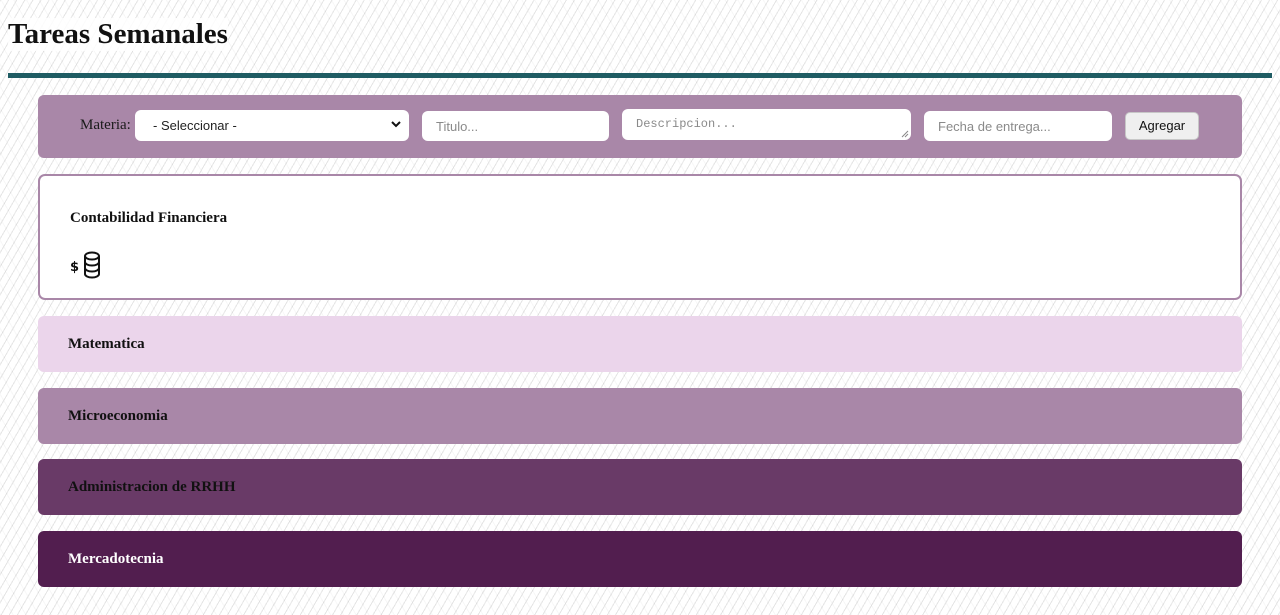 The height and width of the screenshot is (615, 1280). Describe the element at coordinates (905, 134) in the screenshot. I see `resize-grip-icon` at that location.